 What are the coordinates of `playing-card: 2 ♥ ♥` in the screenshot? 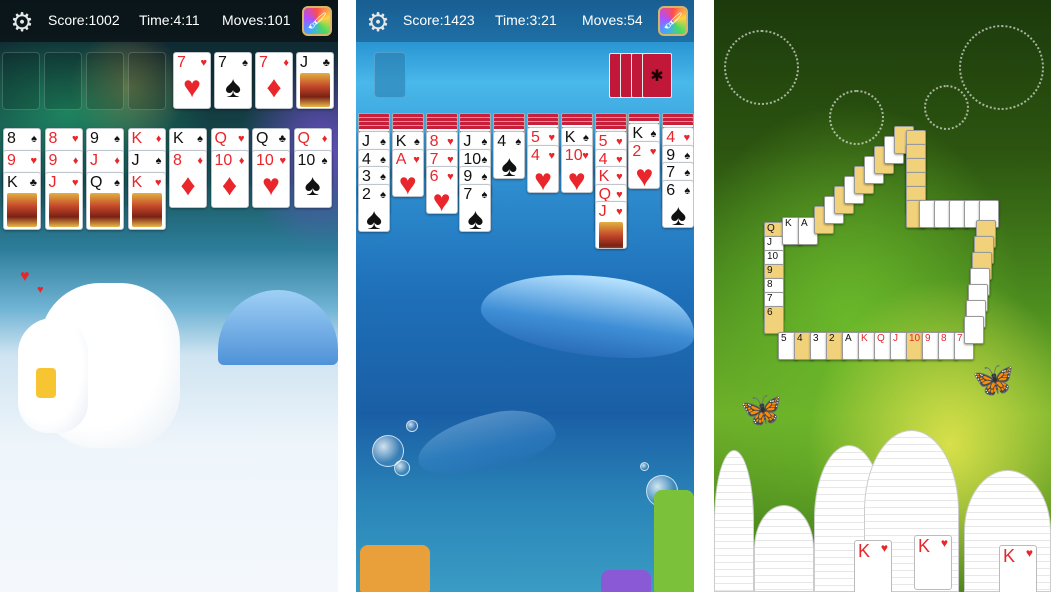 It's located at (644, 164).